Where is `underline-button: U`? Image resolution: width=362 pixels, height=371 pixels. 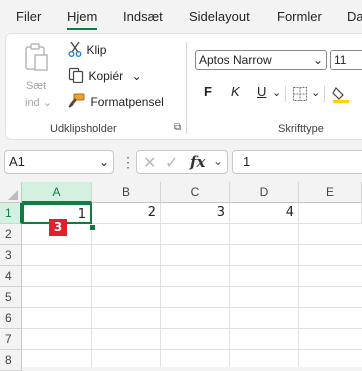
underline-button: U is located at coordinates (261, 91).